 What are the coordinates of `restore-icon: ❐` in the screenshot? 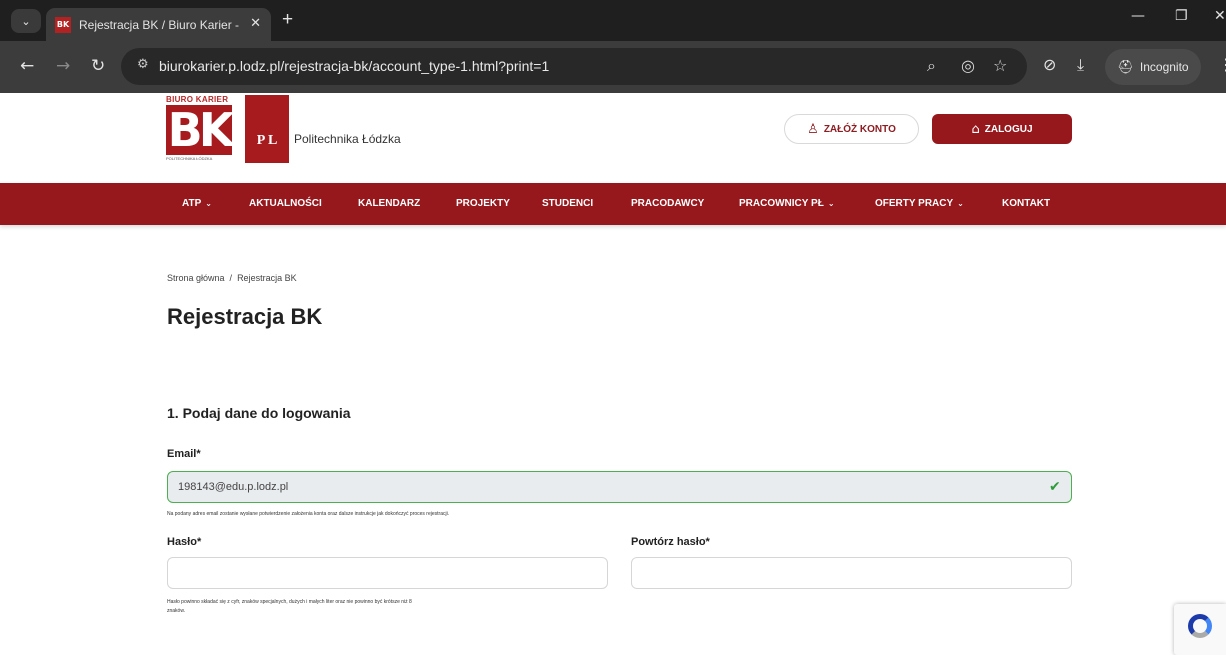 It's located at (1181, 16).